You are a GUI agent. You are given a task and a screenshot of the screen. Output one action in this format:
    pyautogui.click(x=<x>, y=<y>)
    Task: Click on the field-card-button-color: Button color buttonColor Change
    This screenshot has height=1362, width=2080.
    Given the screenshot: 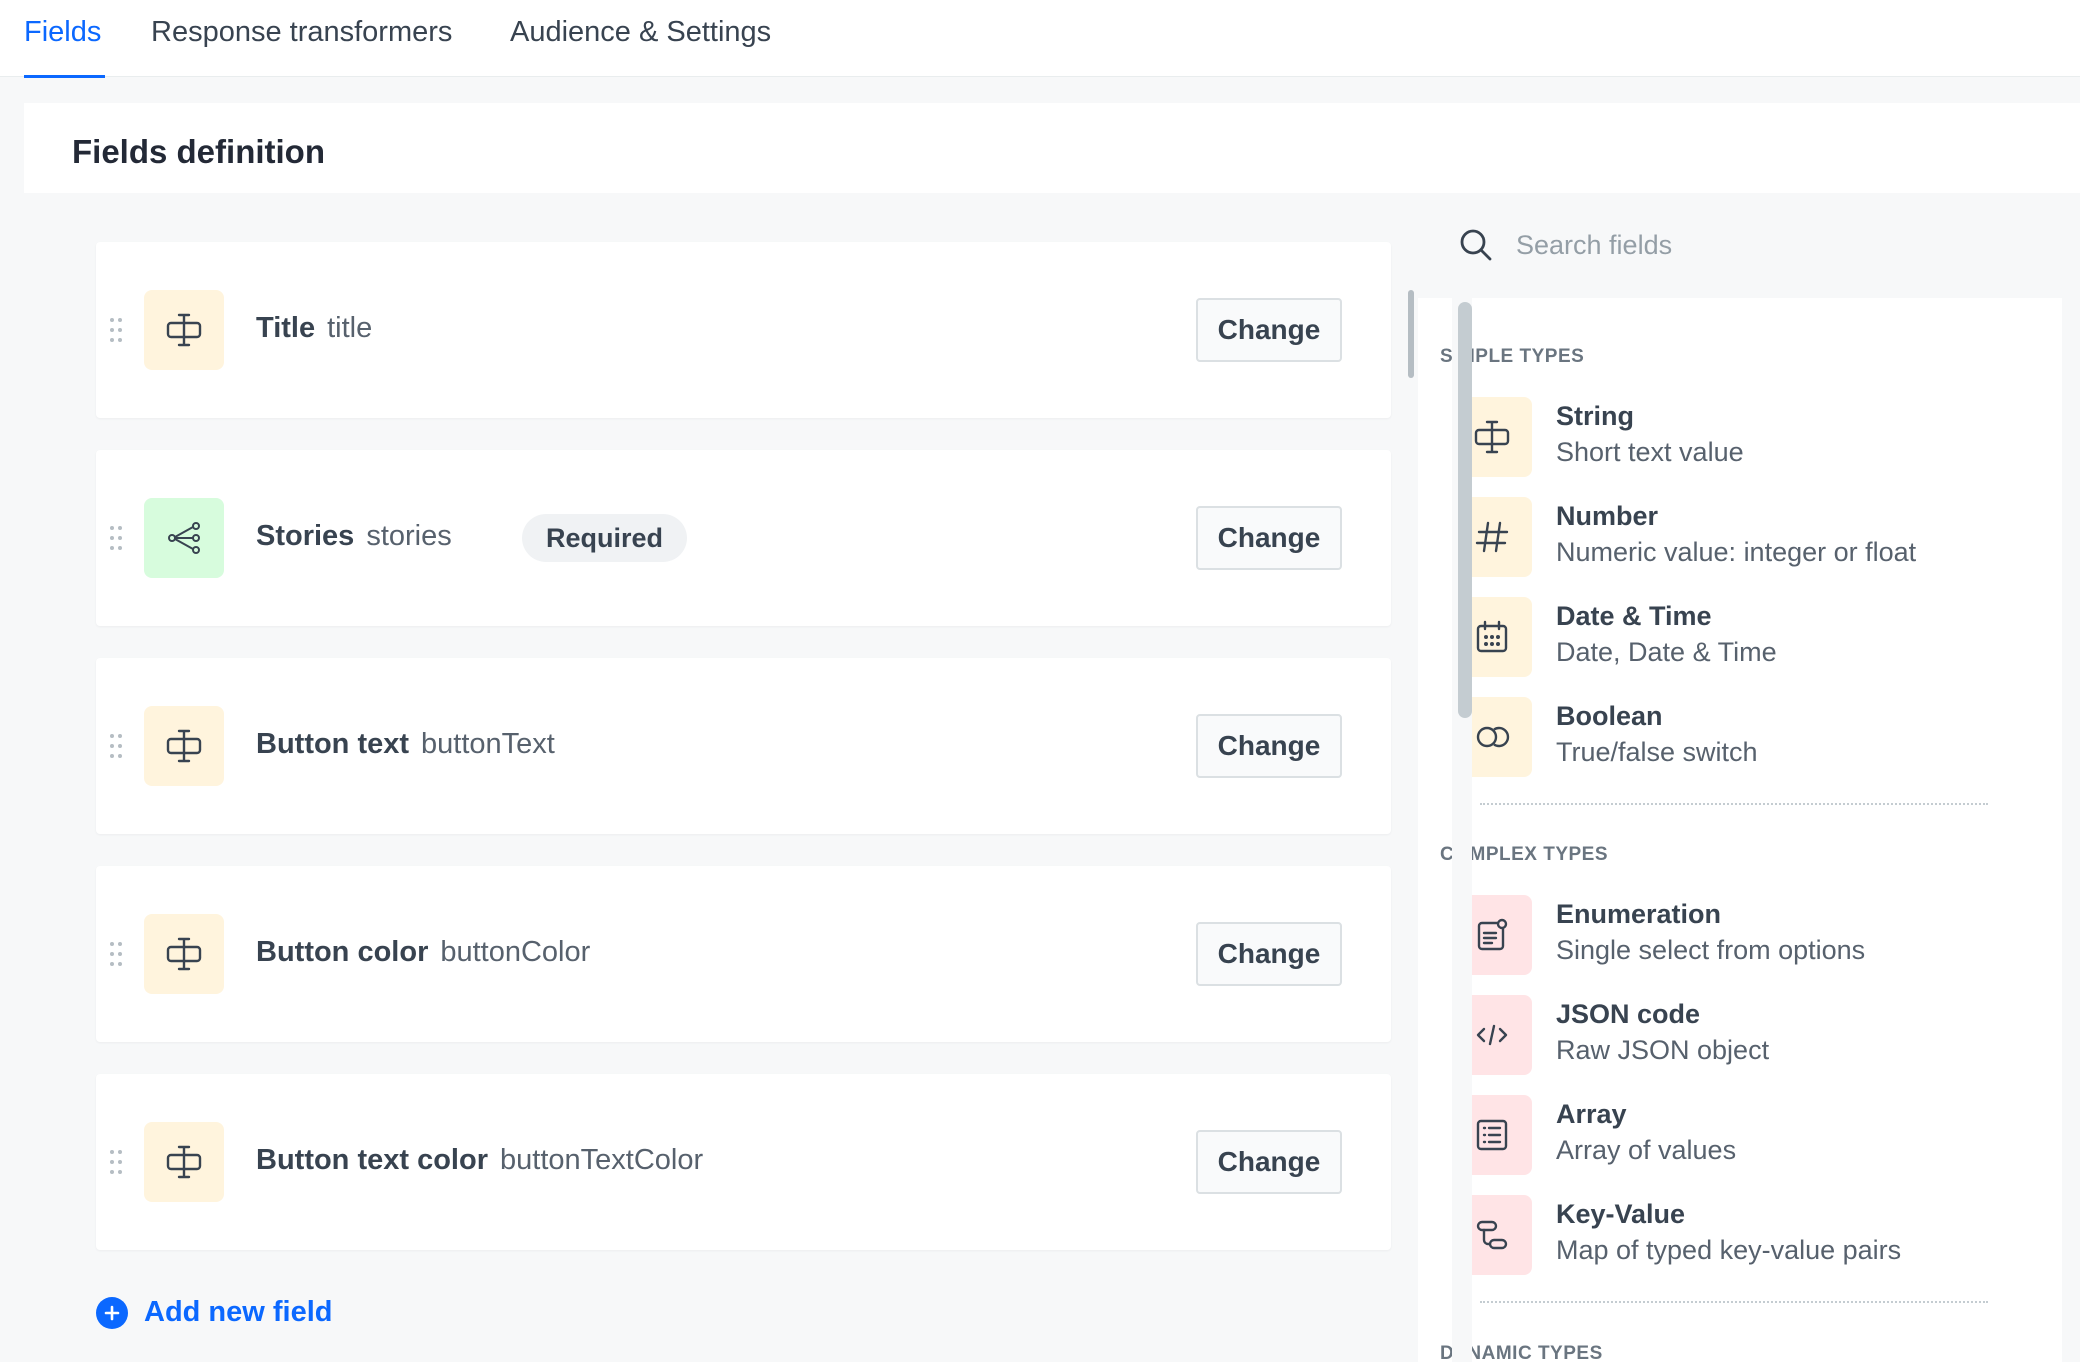 What is the action you would take?
    pyautogui.click(x=743, y=954)
    